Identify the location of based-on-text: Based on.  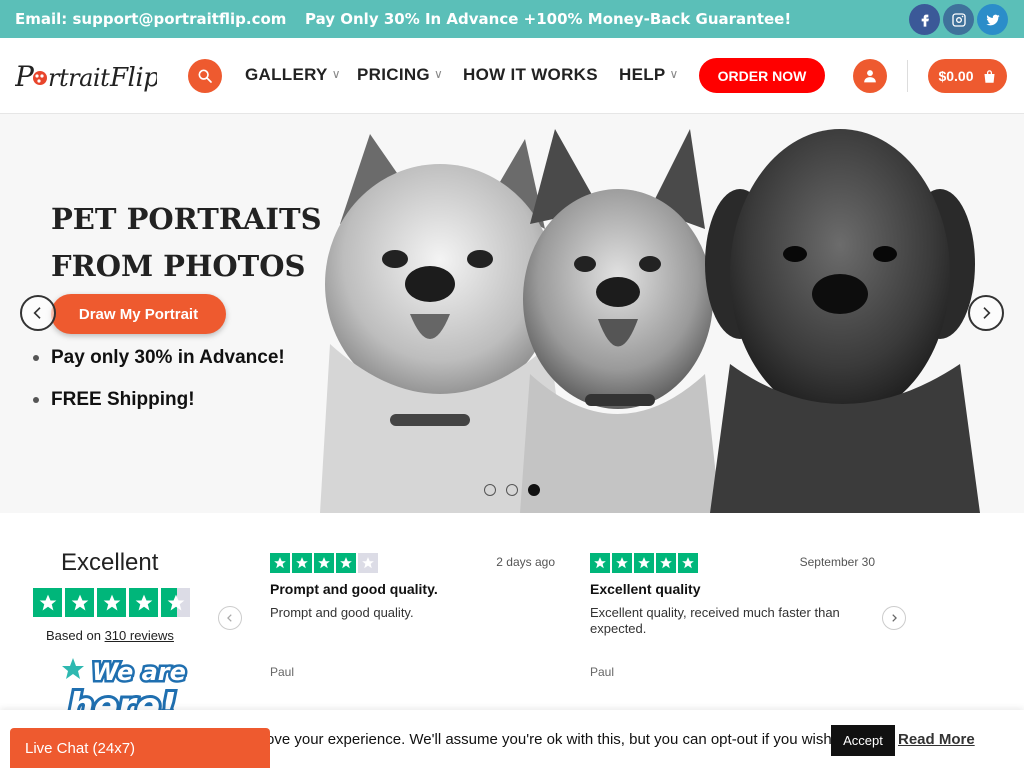
(73, 635).